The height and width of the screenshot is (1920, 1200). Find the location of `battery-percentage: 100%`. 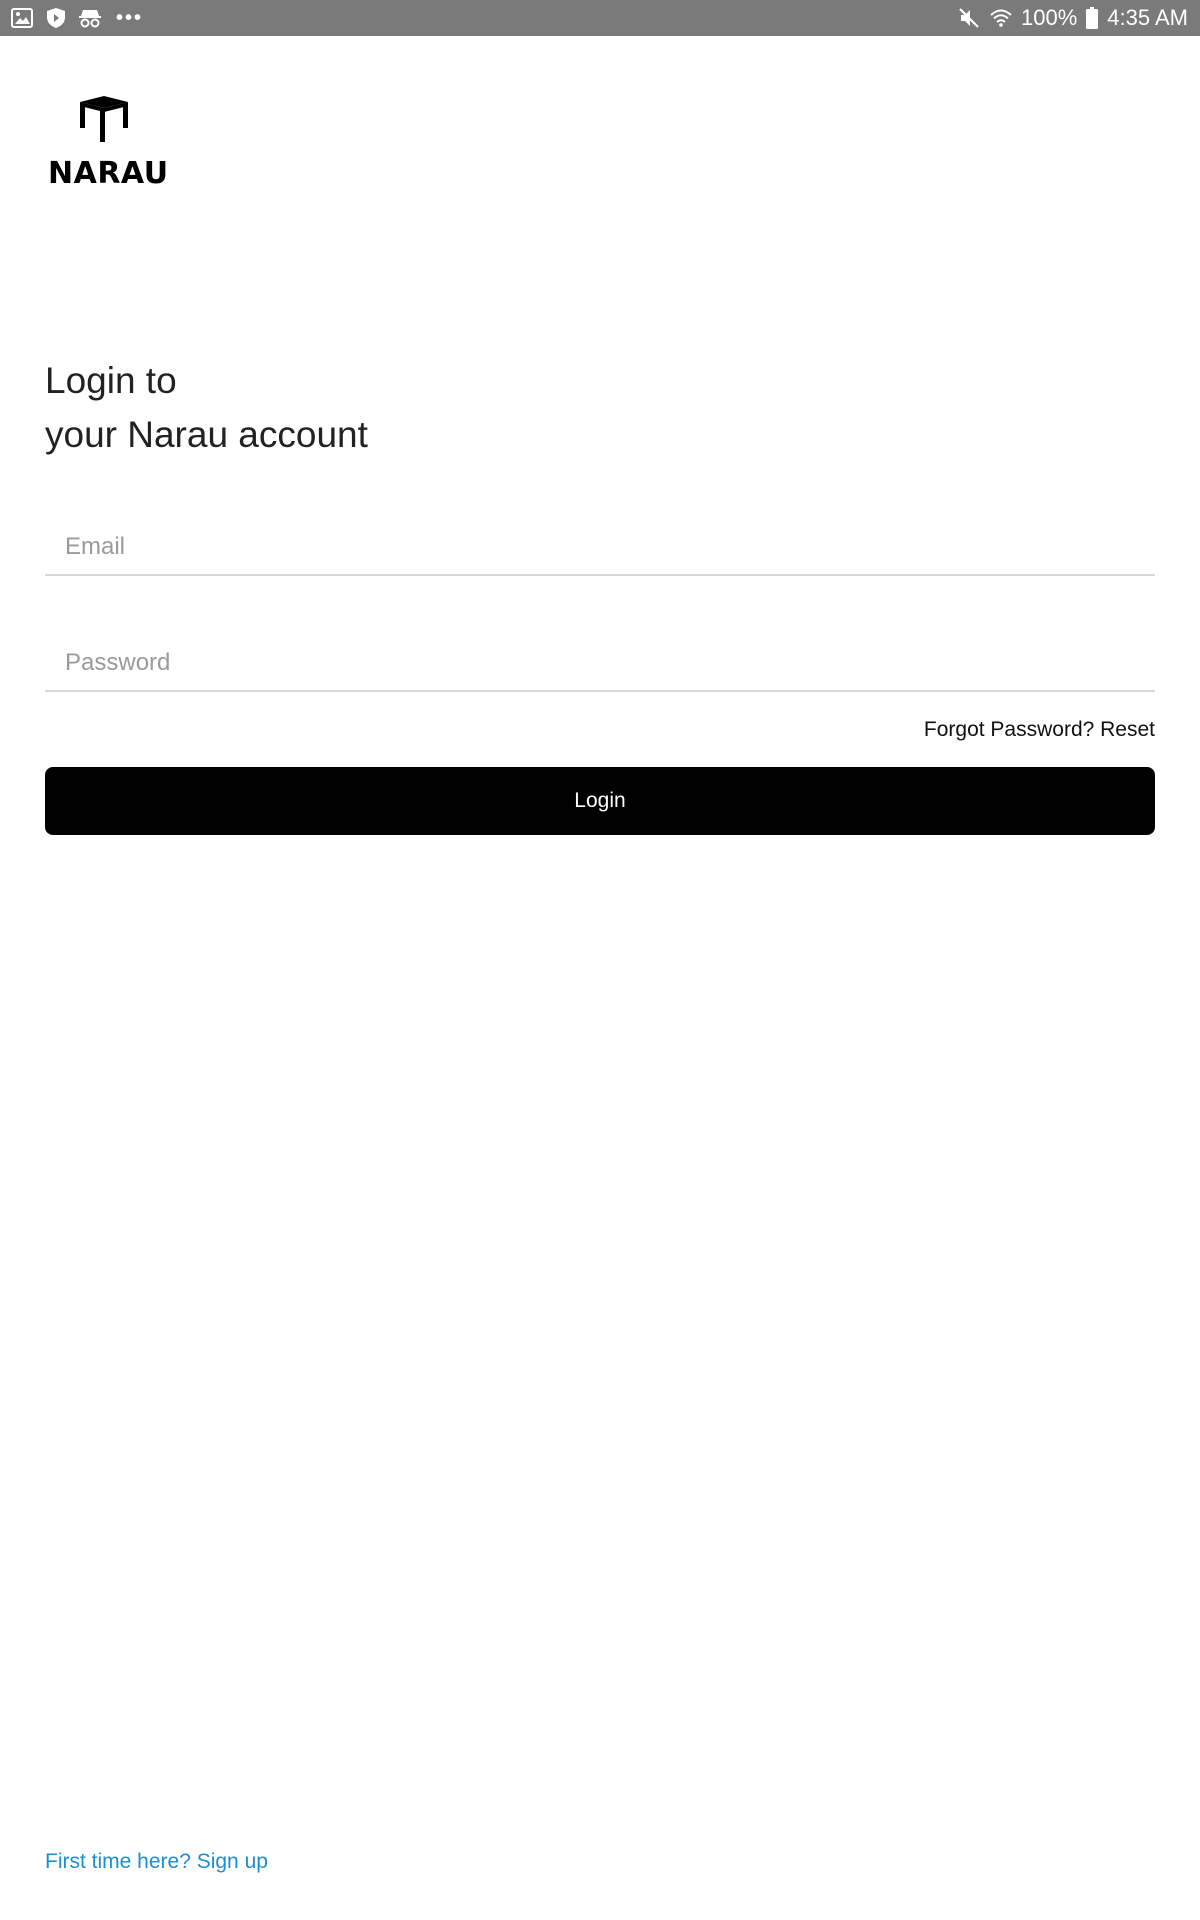

battery-percentage: 100% is located at coordinates (1049, 17).